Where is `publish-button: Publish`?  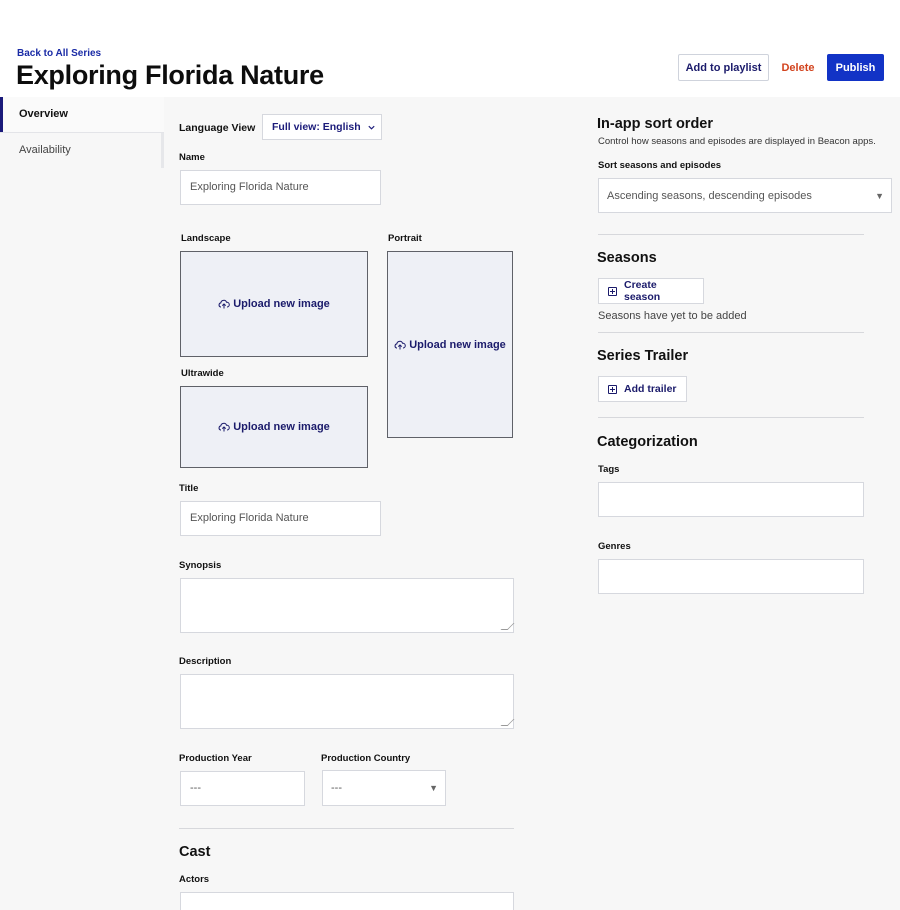
publish-button: Publish is located at coordinates (855, 67).